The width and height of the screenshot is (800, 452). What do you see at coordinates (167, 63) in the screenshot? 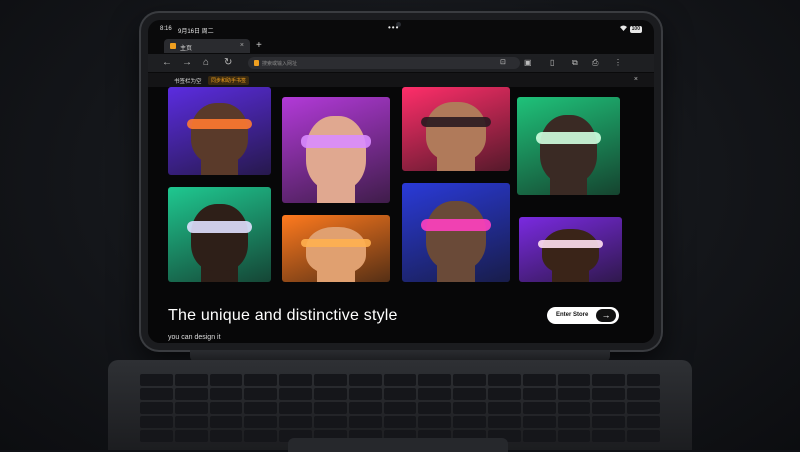
I see `back-icon: ←` at bounding box center [167, 63].